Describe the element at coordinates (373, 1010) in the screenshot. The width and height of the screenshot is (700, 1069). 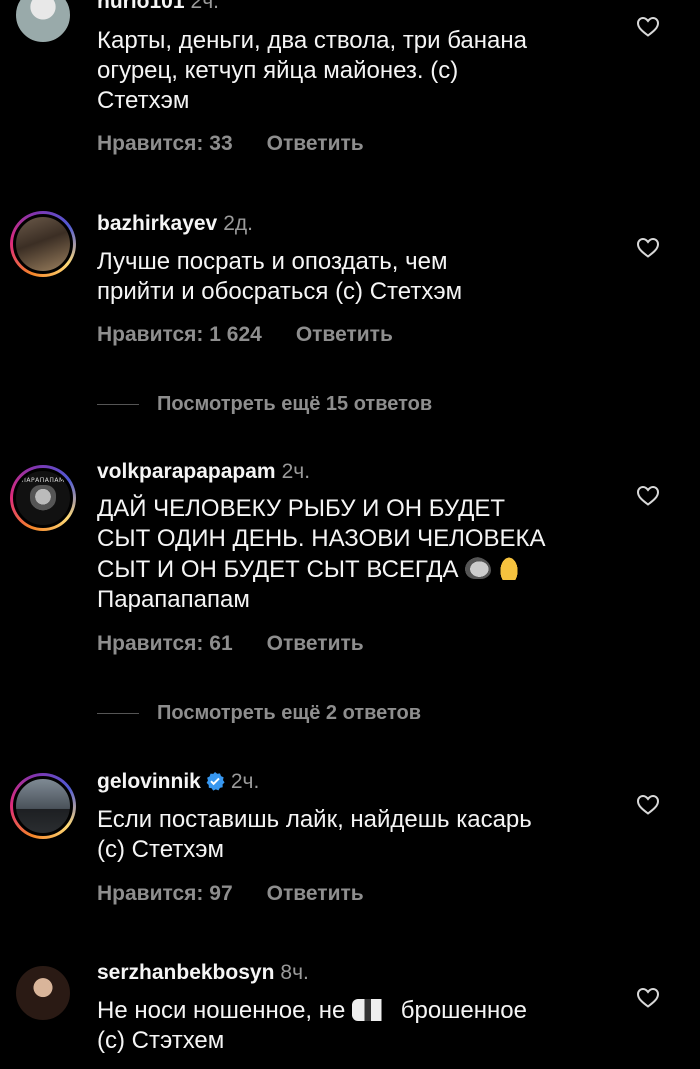
I see `sticker-icon` at that location.